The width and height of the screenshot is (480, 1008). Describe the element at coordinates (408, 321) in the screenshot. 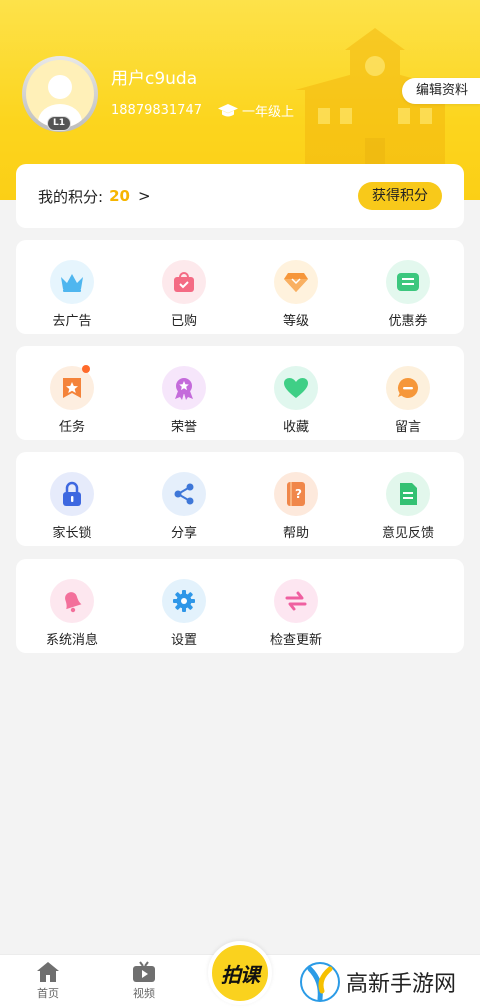

I see `menu-label: 优惠券` at that location.